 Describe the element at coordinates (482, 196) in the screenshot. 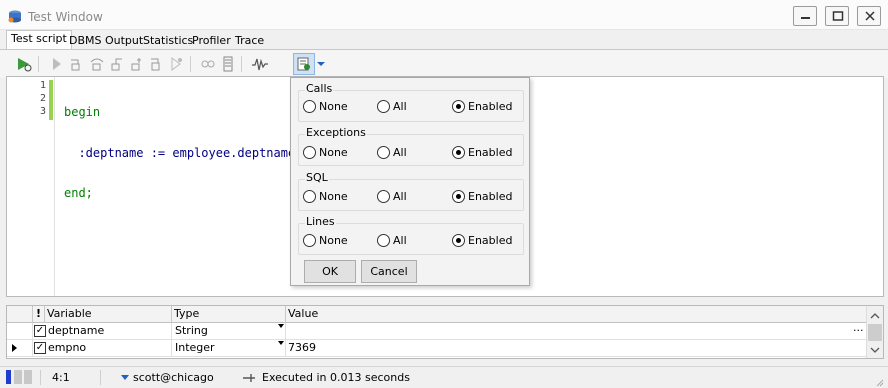

I see `sql-enabled-radio: Enabled` at that location.